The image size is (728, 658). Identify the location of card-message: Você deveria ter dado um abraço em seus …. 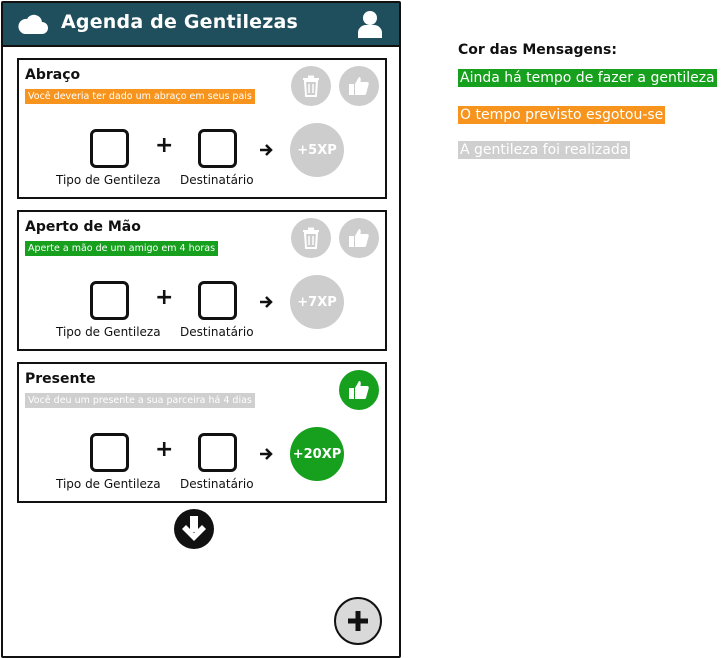
(140, 96).